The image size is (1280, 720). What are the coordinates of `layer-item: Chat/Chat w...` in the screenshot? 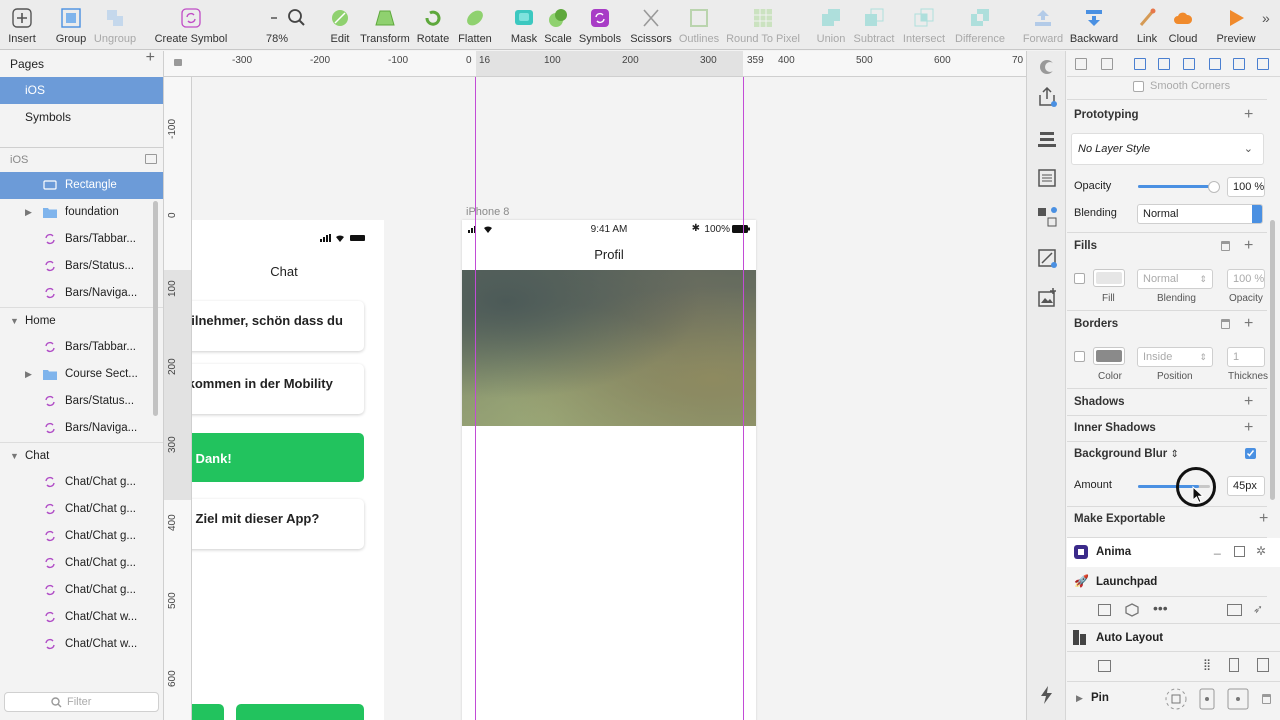 It's located at (81, 644).